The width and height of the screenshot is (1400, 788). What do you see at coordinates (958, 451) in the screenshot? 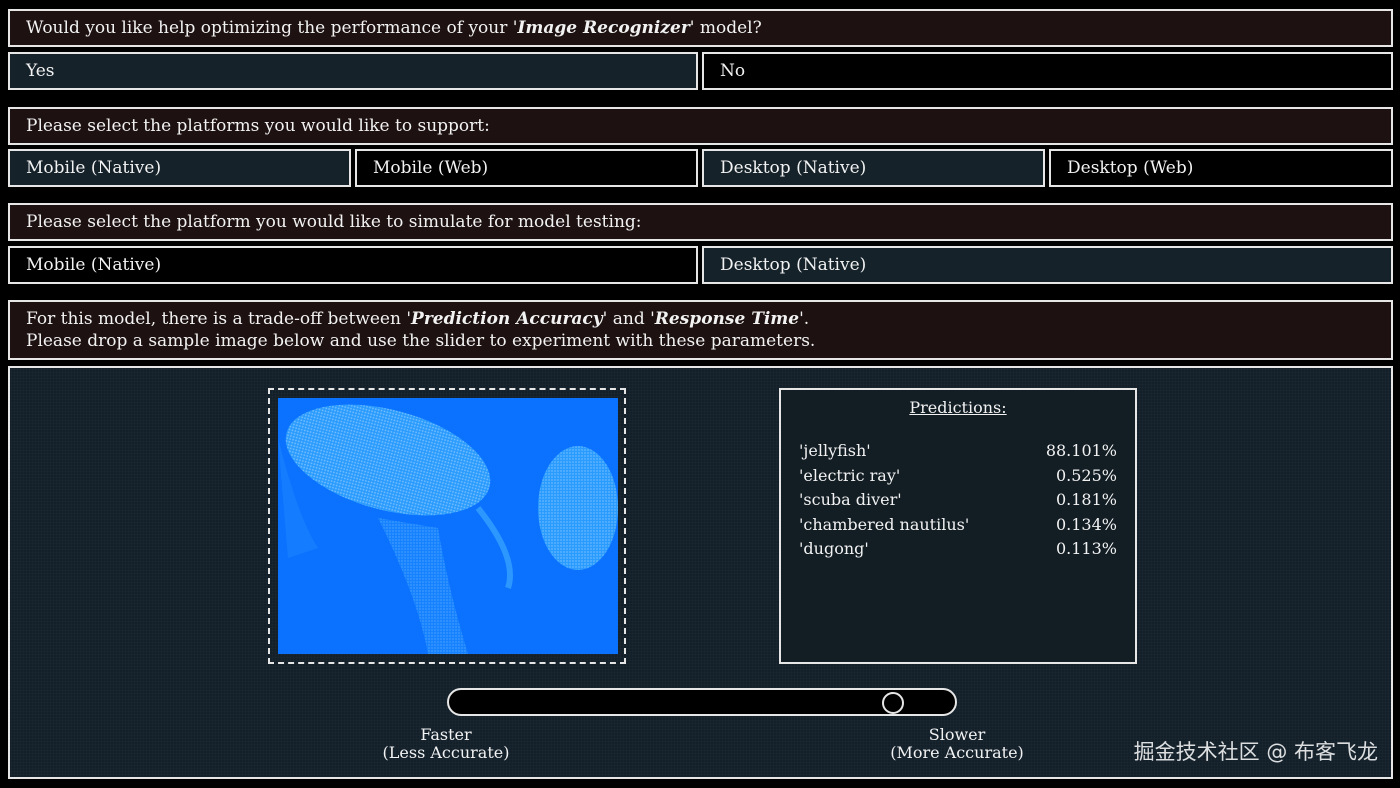
I see `prediction-row: 'jellyfish' 88.101%` at bounding box center [958, 451].